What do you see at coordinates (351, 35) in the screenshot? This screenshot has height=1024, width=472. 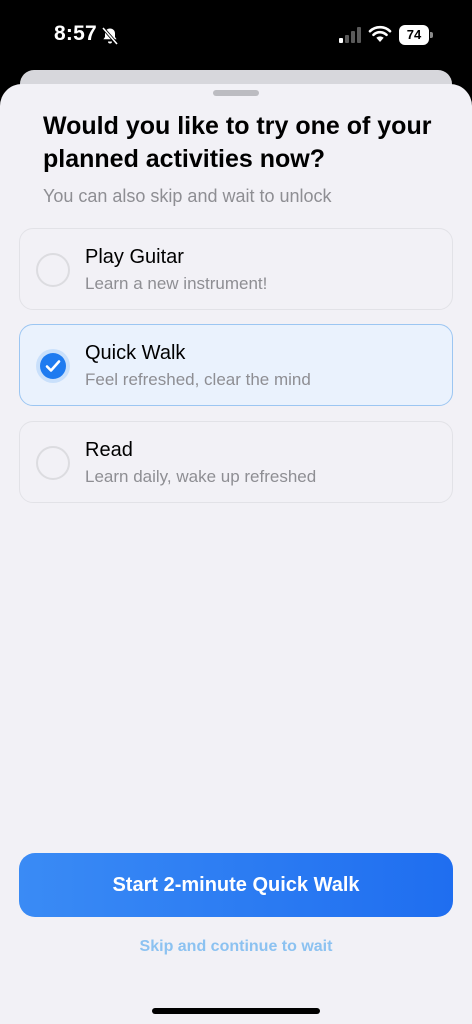 I see `cellular-signal-icon` at bounding box center [351, 35].